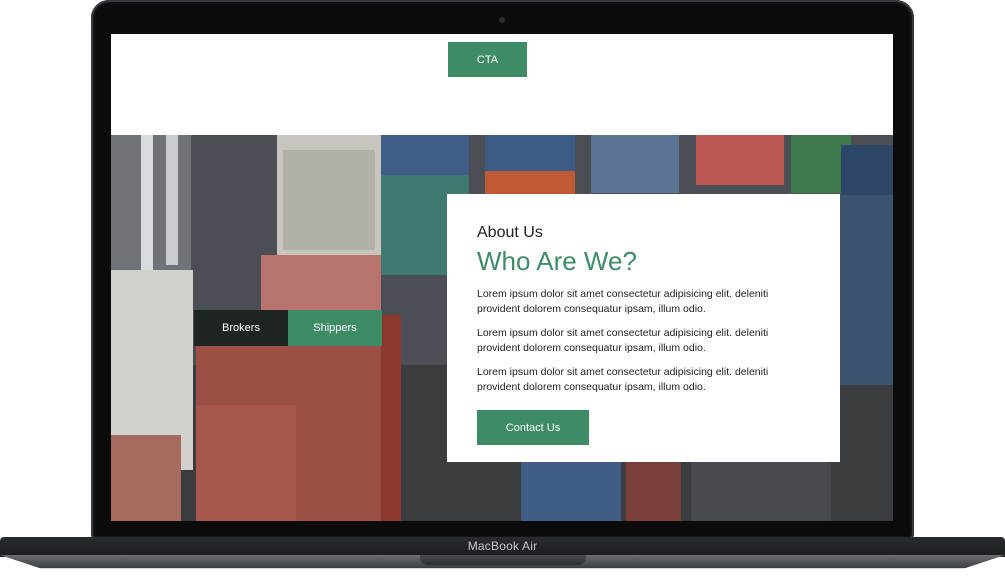 The image size is (1005, 577). Describe the element at coordinates (502, 546) in the screenshot. I see `device-brand-label: MacBook Air` at that location.